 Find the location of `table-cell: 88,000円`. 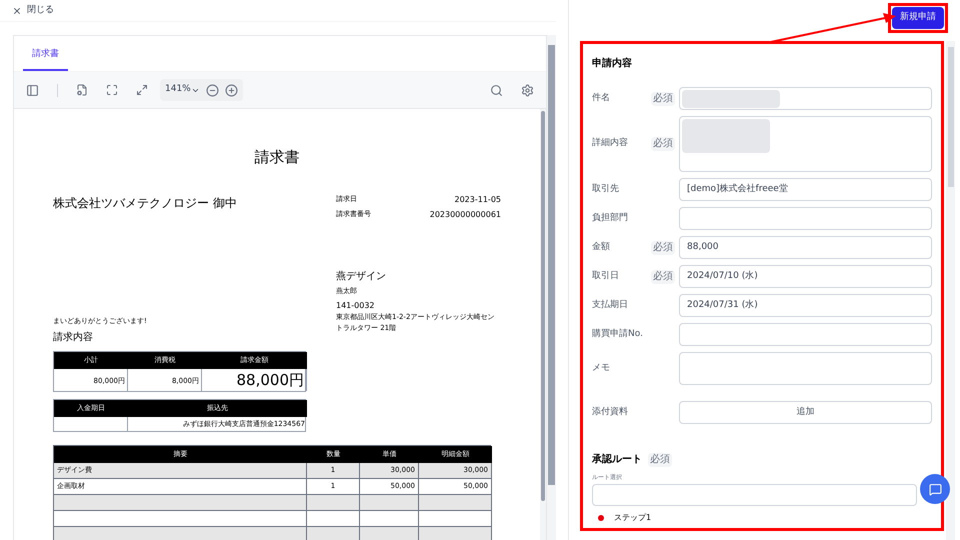

table-cell: 88,000円 is located at coordinates (254, 379).